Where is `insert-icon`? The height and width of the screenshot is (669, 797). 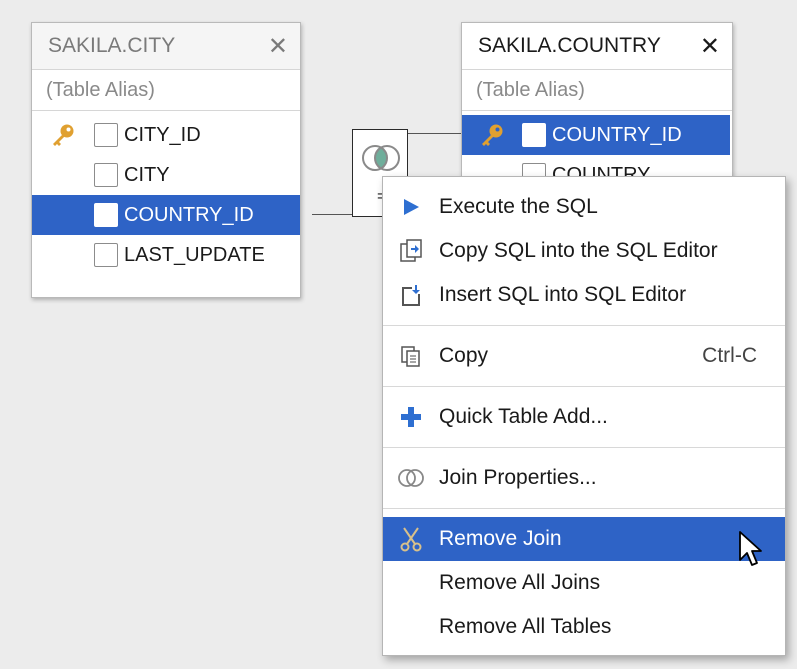
insert-icon is located at coordinates (411, 295).